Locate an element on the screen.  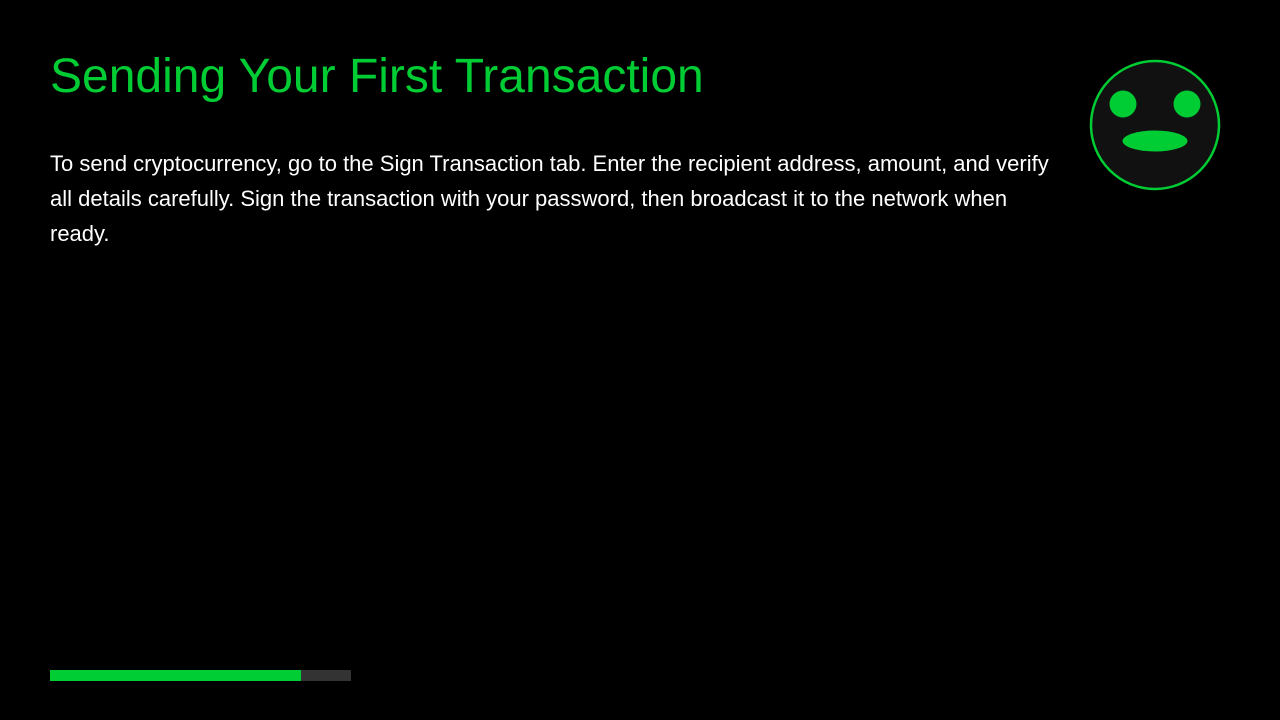
left-eye is located at coordinates (1123, 104).